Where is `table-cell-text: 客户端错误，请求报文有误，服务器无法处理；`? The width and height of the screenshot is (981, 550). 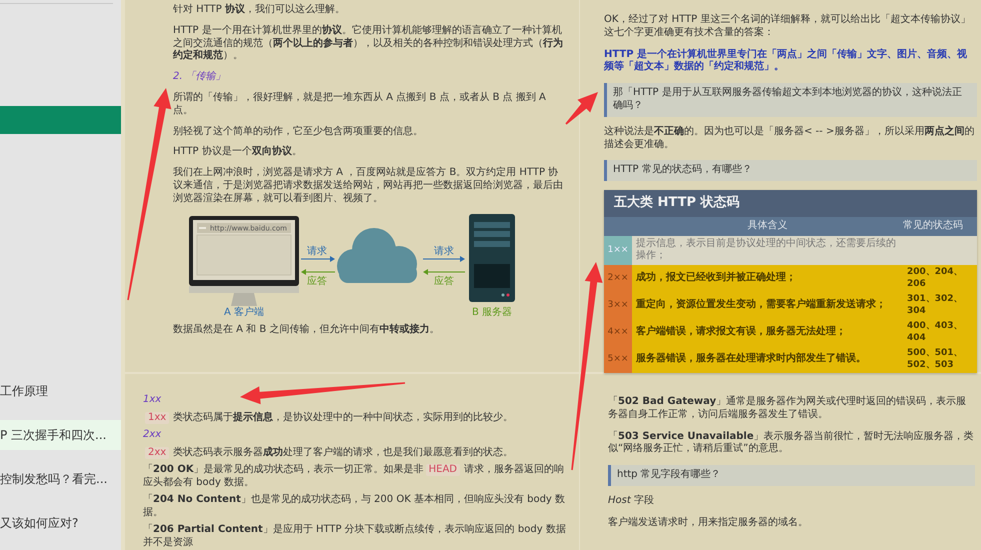
table-cell-text: 客户端错误，请求报文有误，服务器无法处理； is located at coordinates (741, 332).